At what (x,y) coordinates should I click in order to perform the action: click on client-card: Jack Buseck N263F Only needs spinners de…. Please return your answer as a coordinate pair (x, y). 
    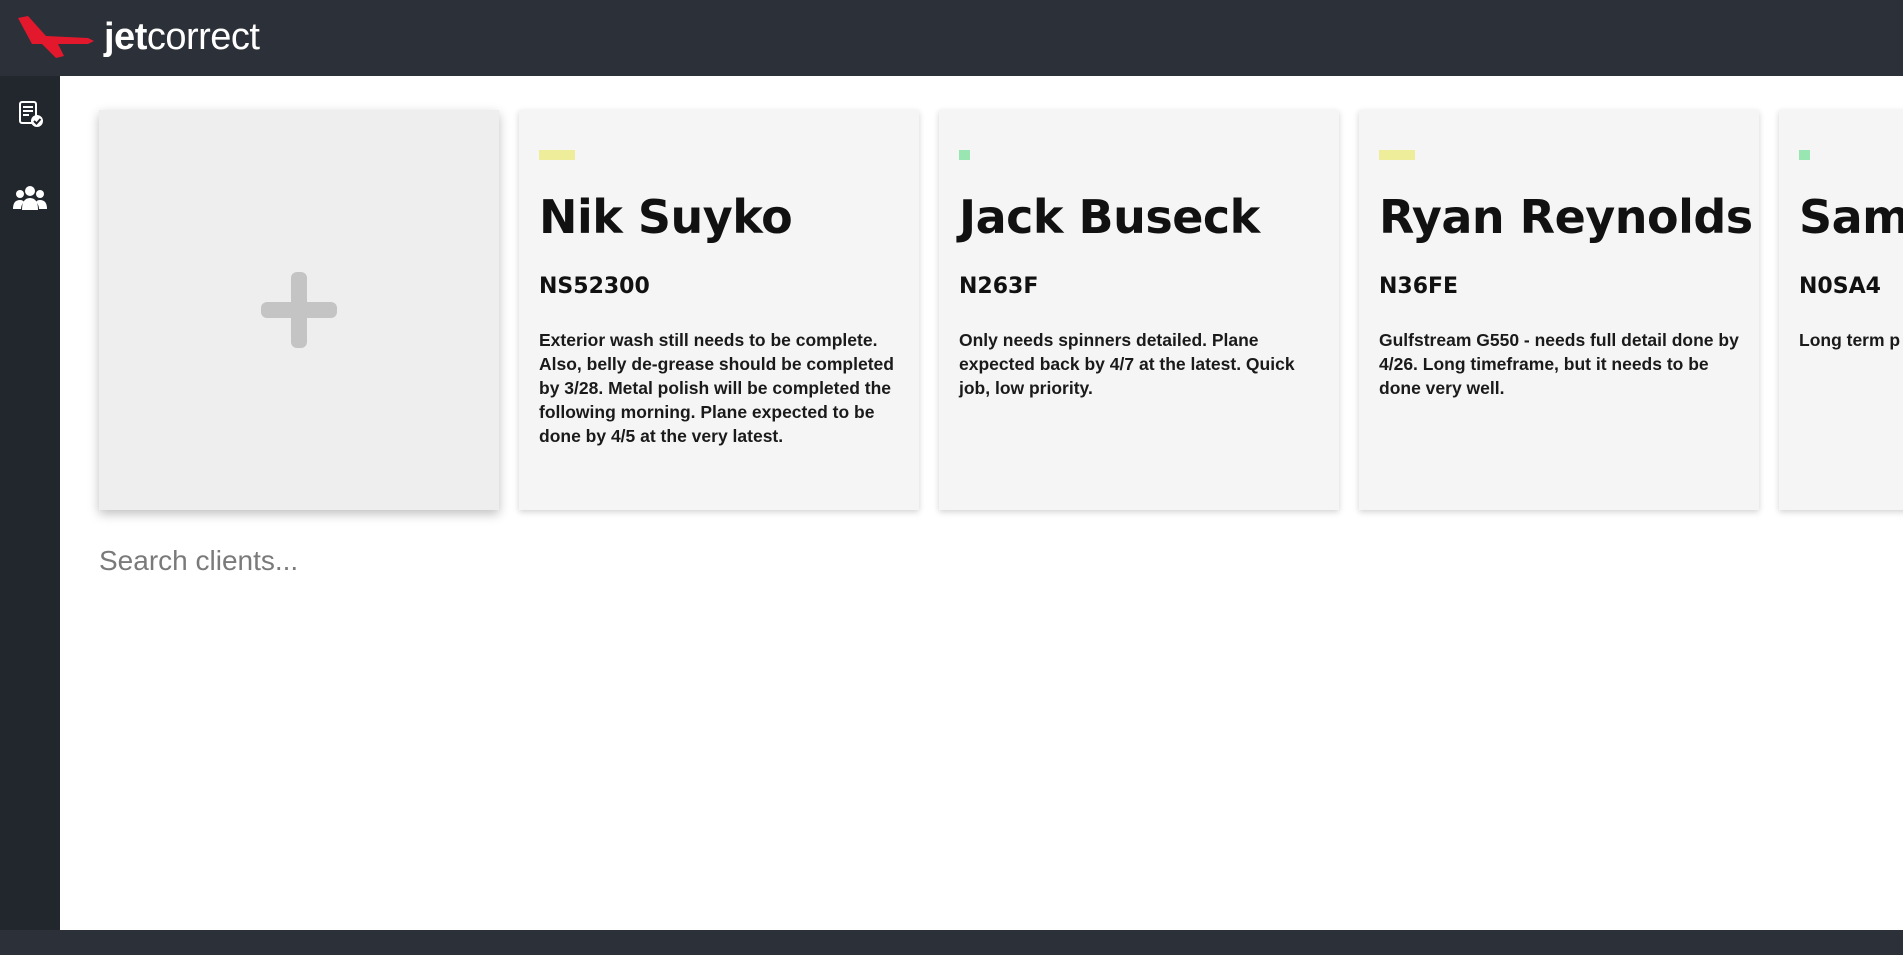
    Looking at the image, I should click on (1139, 310).